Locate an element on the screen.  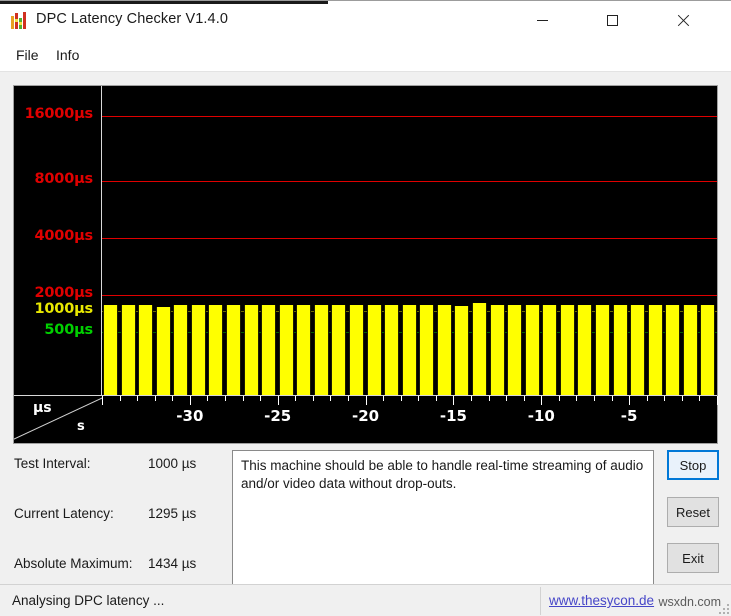
corner-diagonal-line is located at coordinates (58, 418).